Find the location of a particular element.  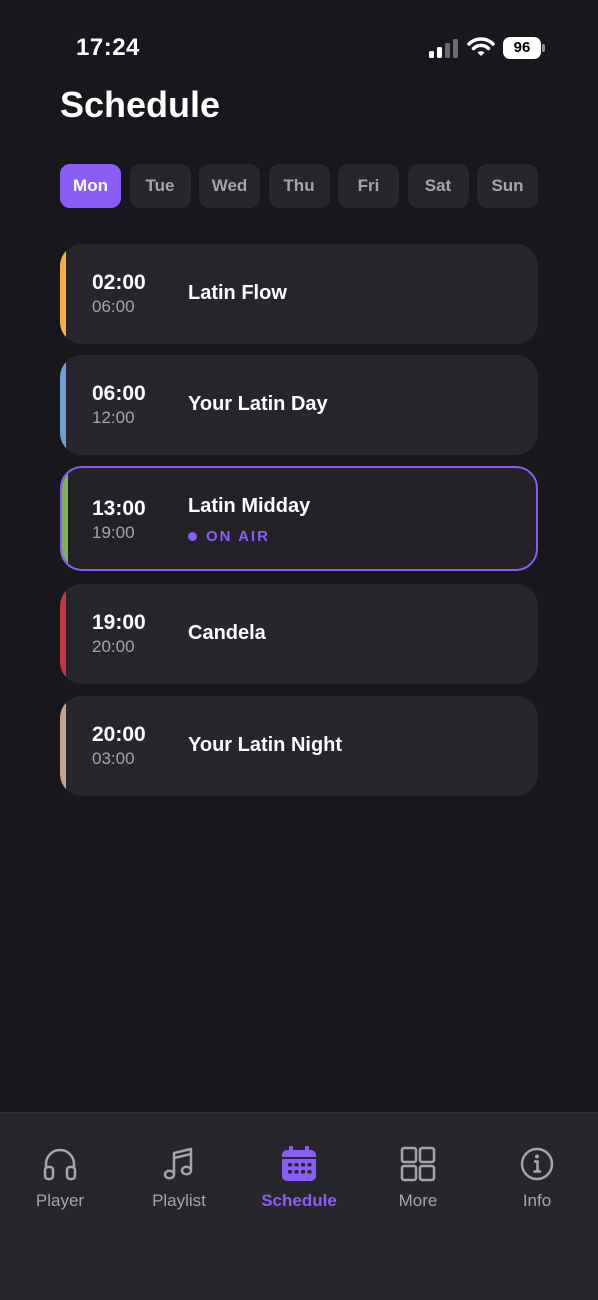

day-tab-tue: Tue is located at coordinates (160, 186).